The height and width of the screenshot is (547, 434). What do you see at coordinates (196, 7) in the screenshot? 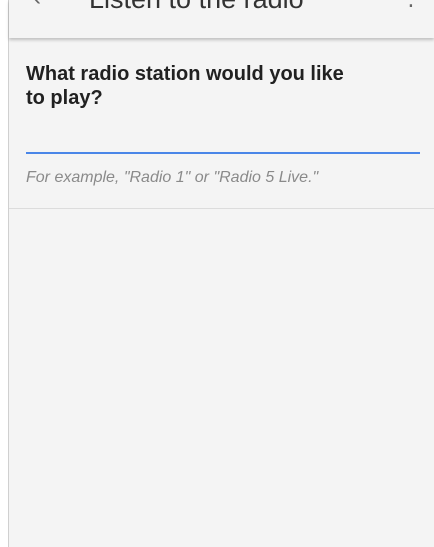
I see `app-bar-title: Listen to the radio` at bounding box center [196, 7].